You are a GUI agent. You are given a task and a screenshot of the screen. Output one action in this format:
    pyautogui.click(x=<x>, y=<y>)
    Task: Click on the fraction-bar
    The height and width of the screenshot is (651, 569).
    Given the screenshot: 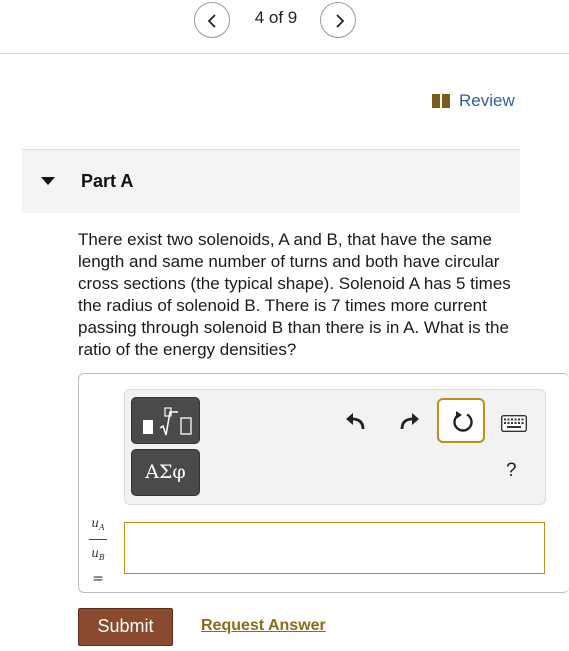 What is the action you would take?
    pyautogui.click(x=98, y=539)
    